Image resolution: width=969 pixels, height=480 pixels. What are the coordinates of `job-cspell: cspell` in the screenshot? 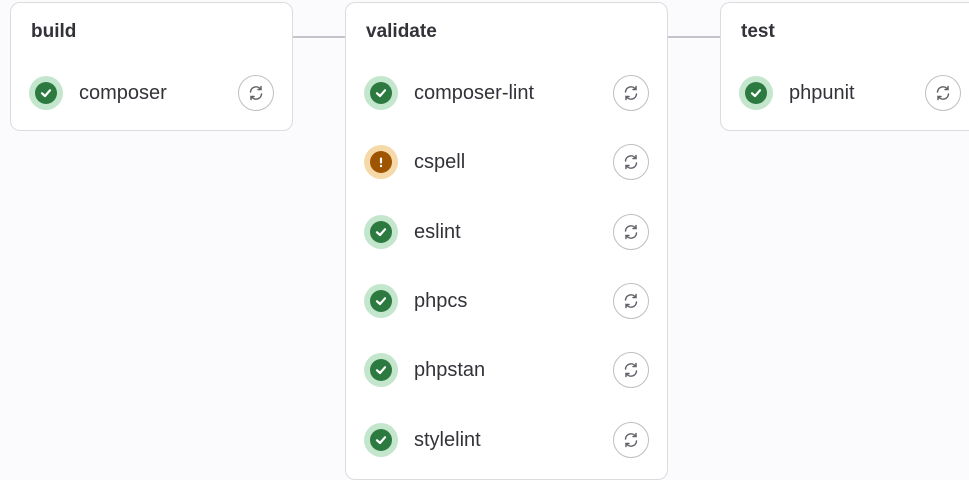 It's located at (506, 162).